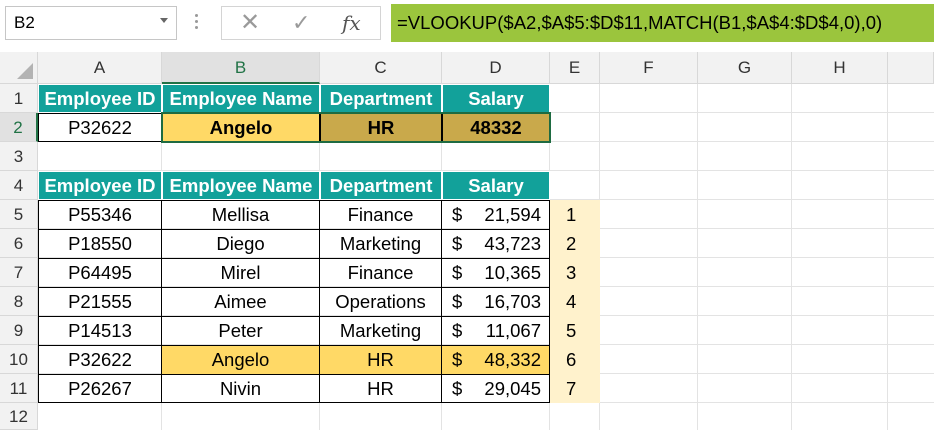 Image resolution: width=934 pixels, height=430 pixels. I want to click on cell-name: Mellisa, so click(240, 215).